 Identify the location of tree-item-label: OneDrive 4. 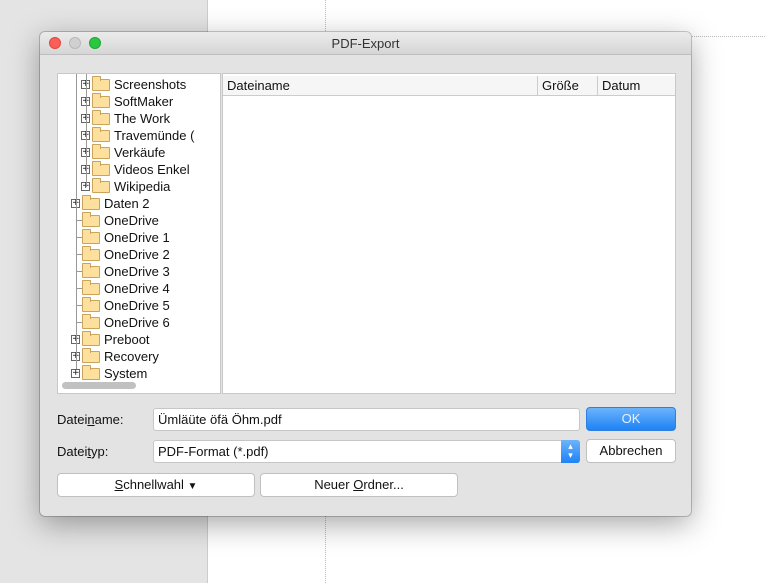
(137, 288).